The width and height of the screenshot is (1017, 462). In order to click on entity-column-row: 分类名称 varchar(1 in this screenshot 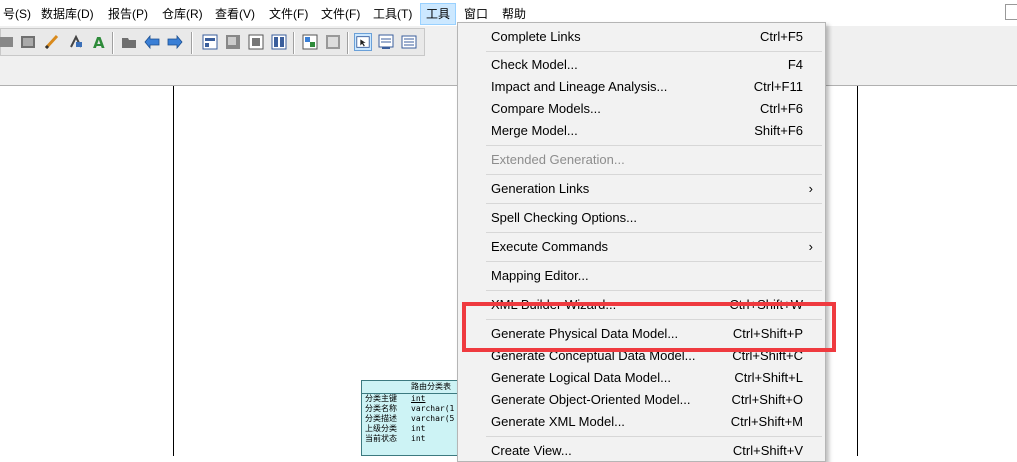, I will do `click(416, 409)`.